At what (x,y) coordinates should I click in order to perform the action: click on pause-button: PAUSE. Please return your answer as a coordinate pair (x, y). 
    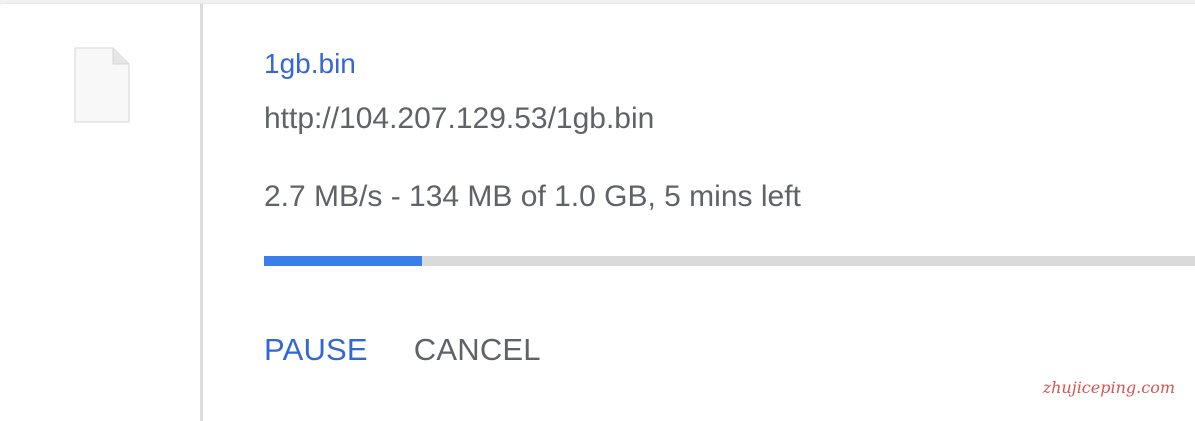
    Looking at the image, I should click on (316, 350).